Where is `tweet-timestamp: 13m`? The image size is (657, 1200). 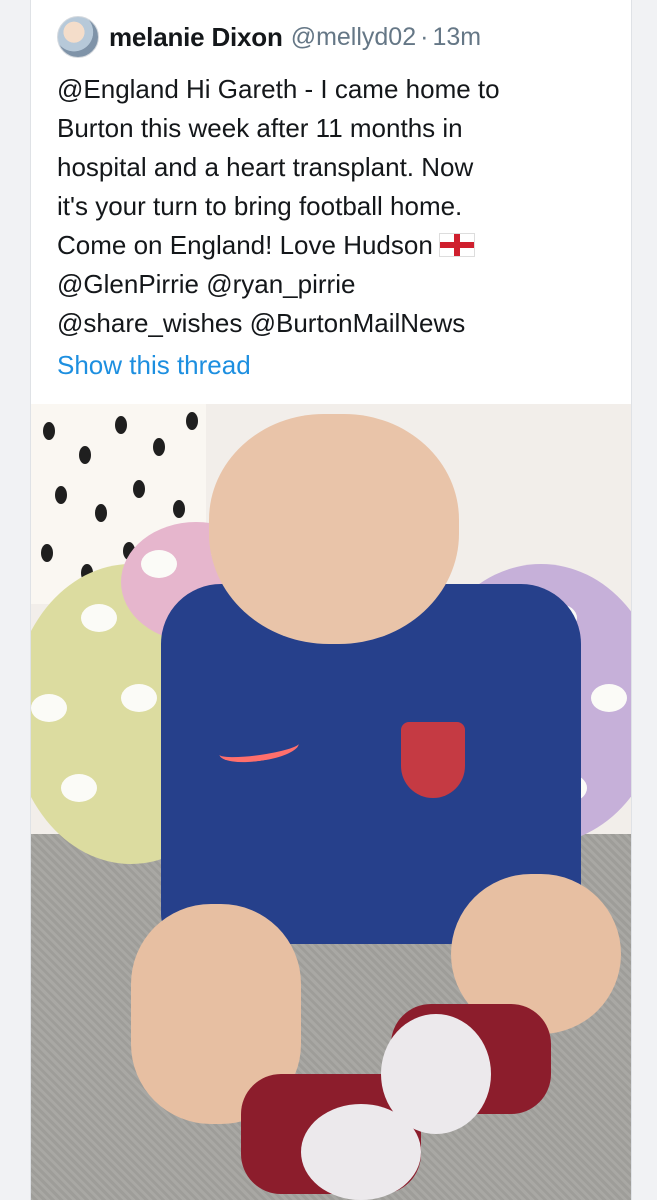 tweet-timestamp: 13m is located at coordinates (456, 37).